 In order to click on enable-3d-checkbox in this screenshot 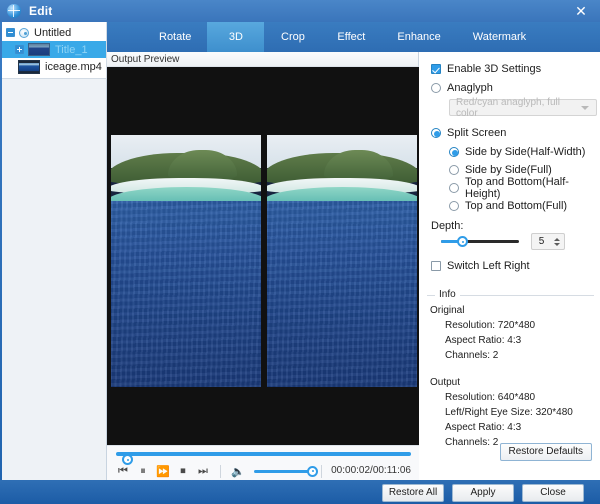, I will do `click(436, 68)`.